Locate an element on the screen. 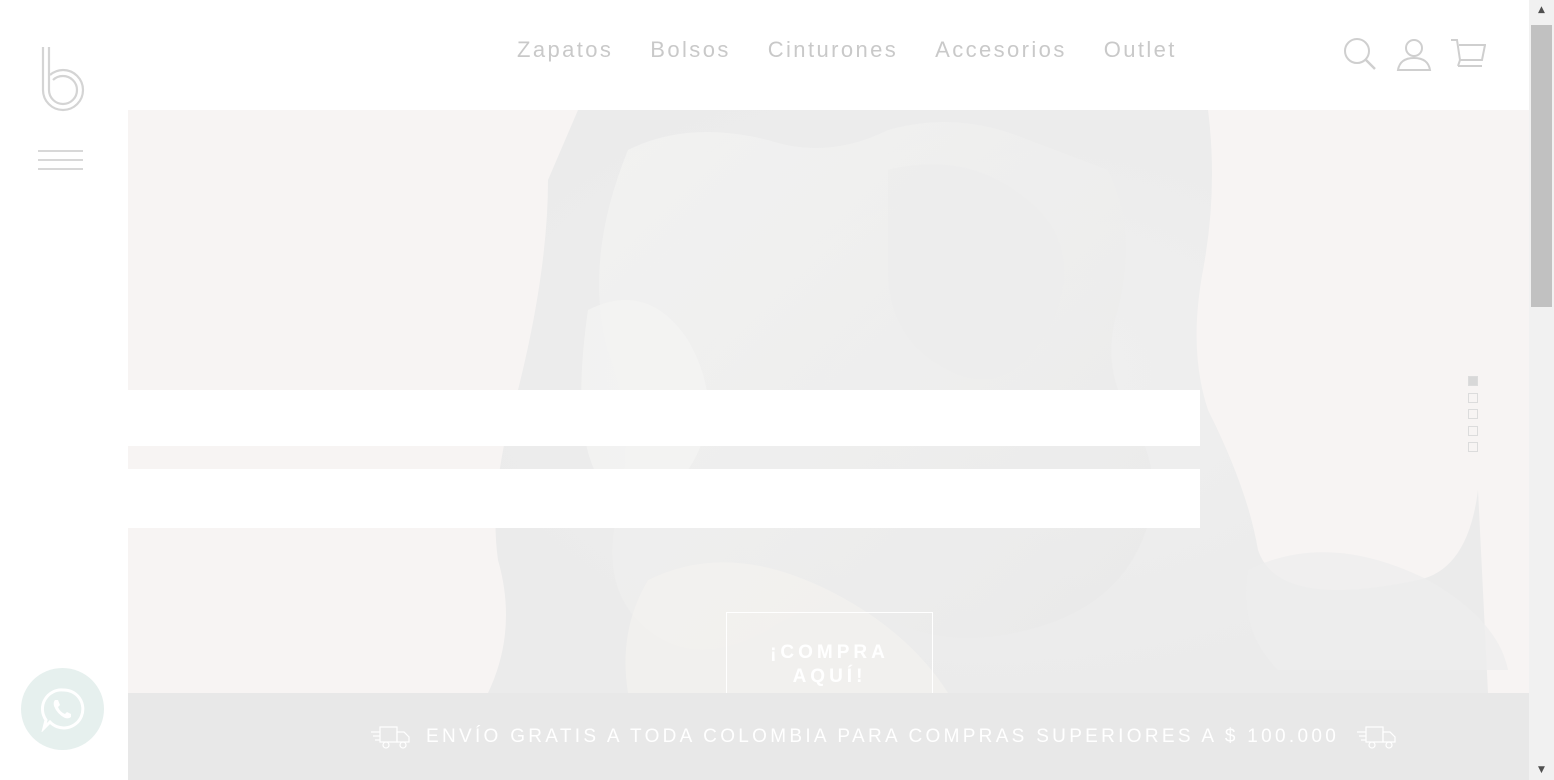 The height and width of the screenshot is (780, 1554). user-icon is located at coordinates (1414, 54).